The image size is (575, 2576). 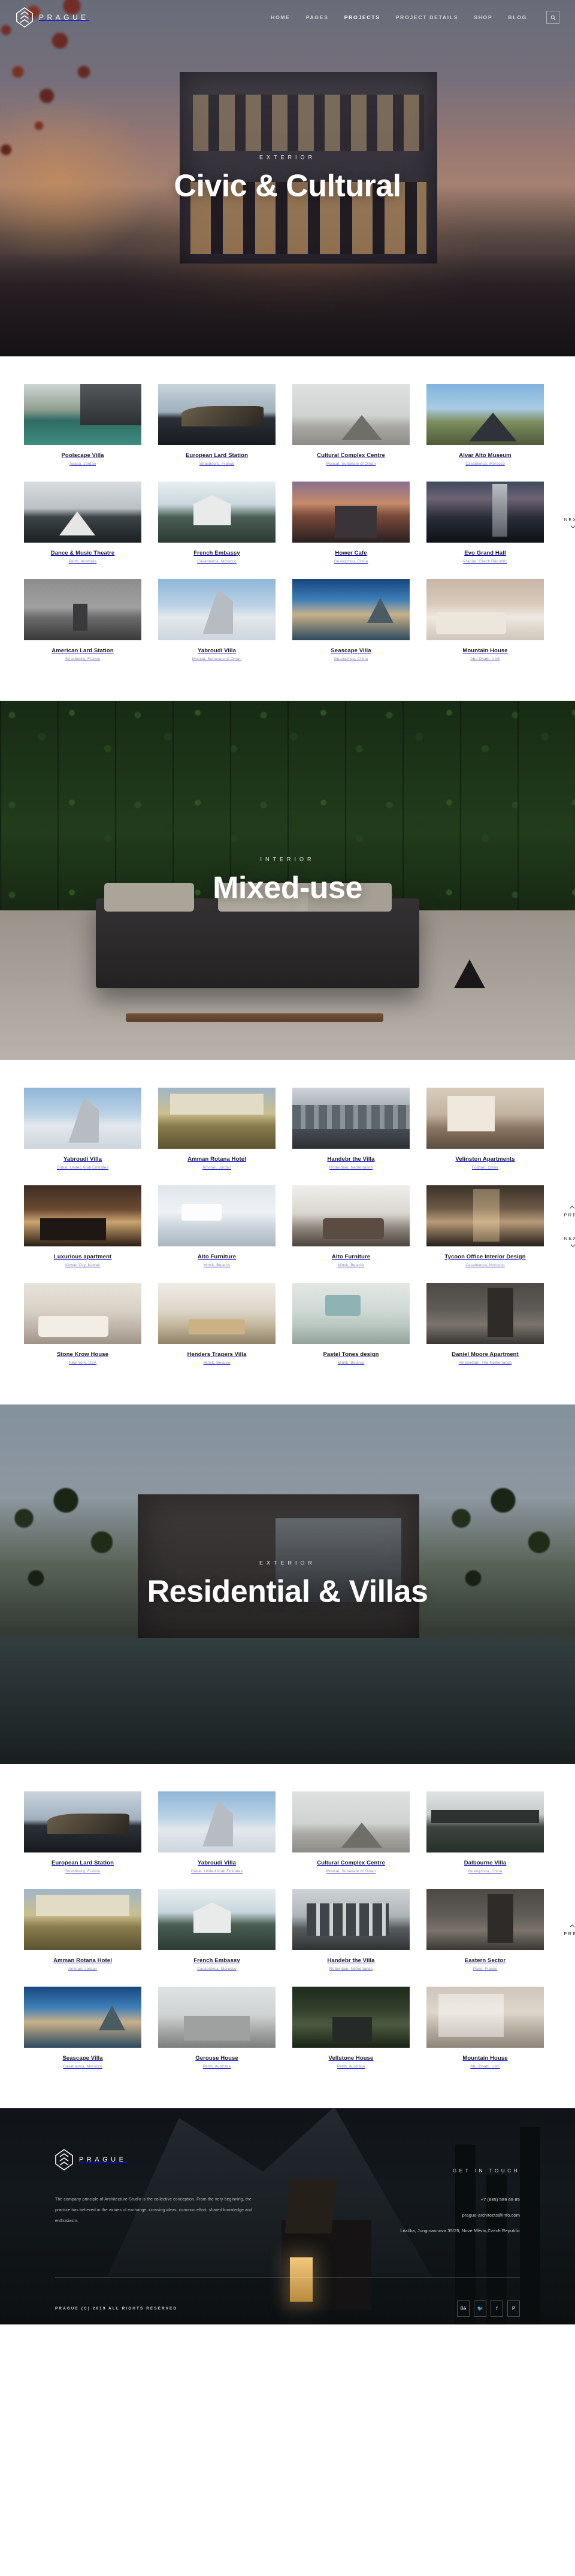 What do you see at coordinates (485, 2067) in the screenshot?
I see `project-location: Abu Dhabi, UAE` at bounding box center [485, 2067].